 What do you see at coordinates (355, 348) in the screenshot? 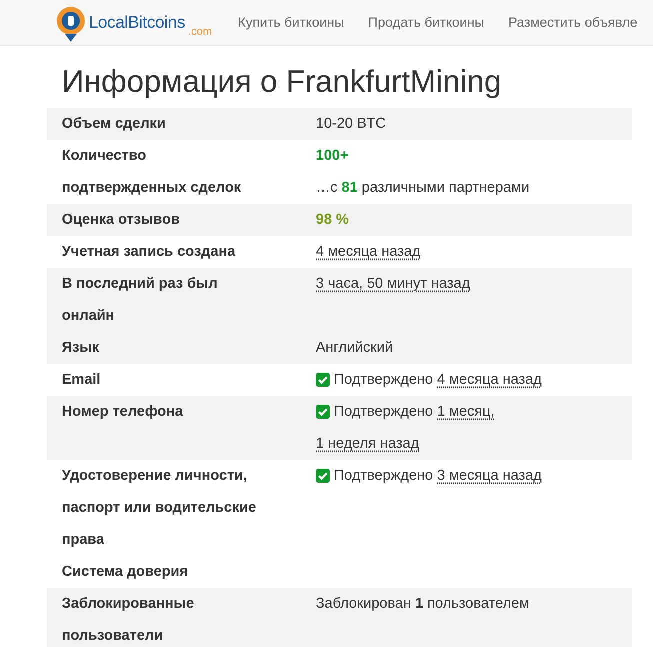
I see `value-text: Английский` at bounding box center [355, 348].